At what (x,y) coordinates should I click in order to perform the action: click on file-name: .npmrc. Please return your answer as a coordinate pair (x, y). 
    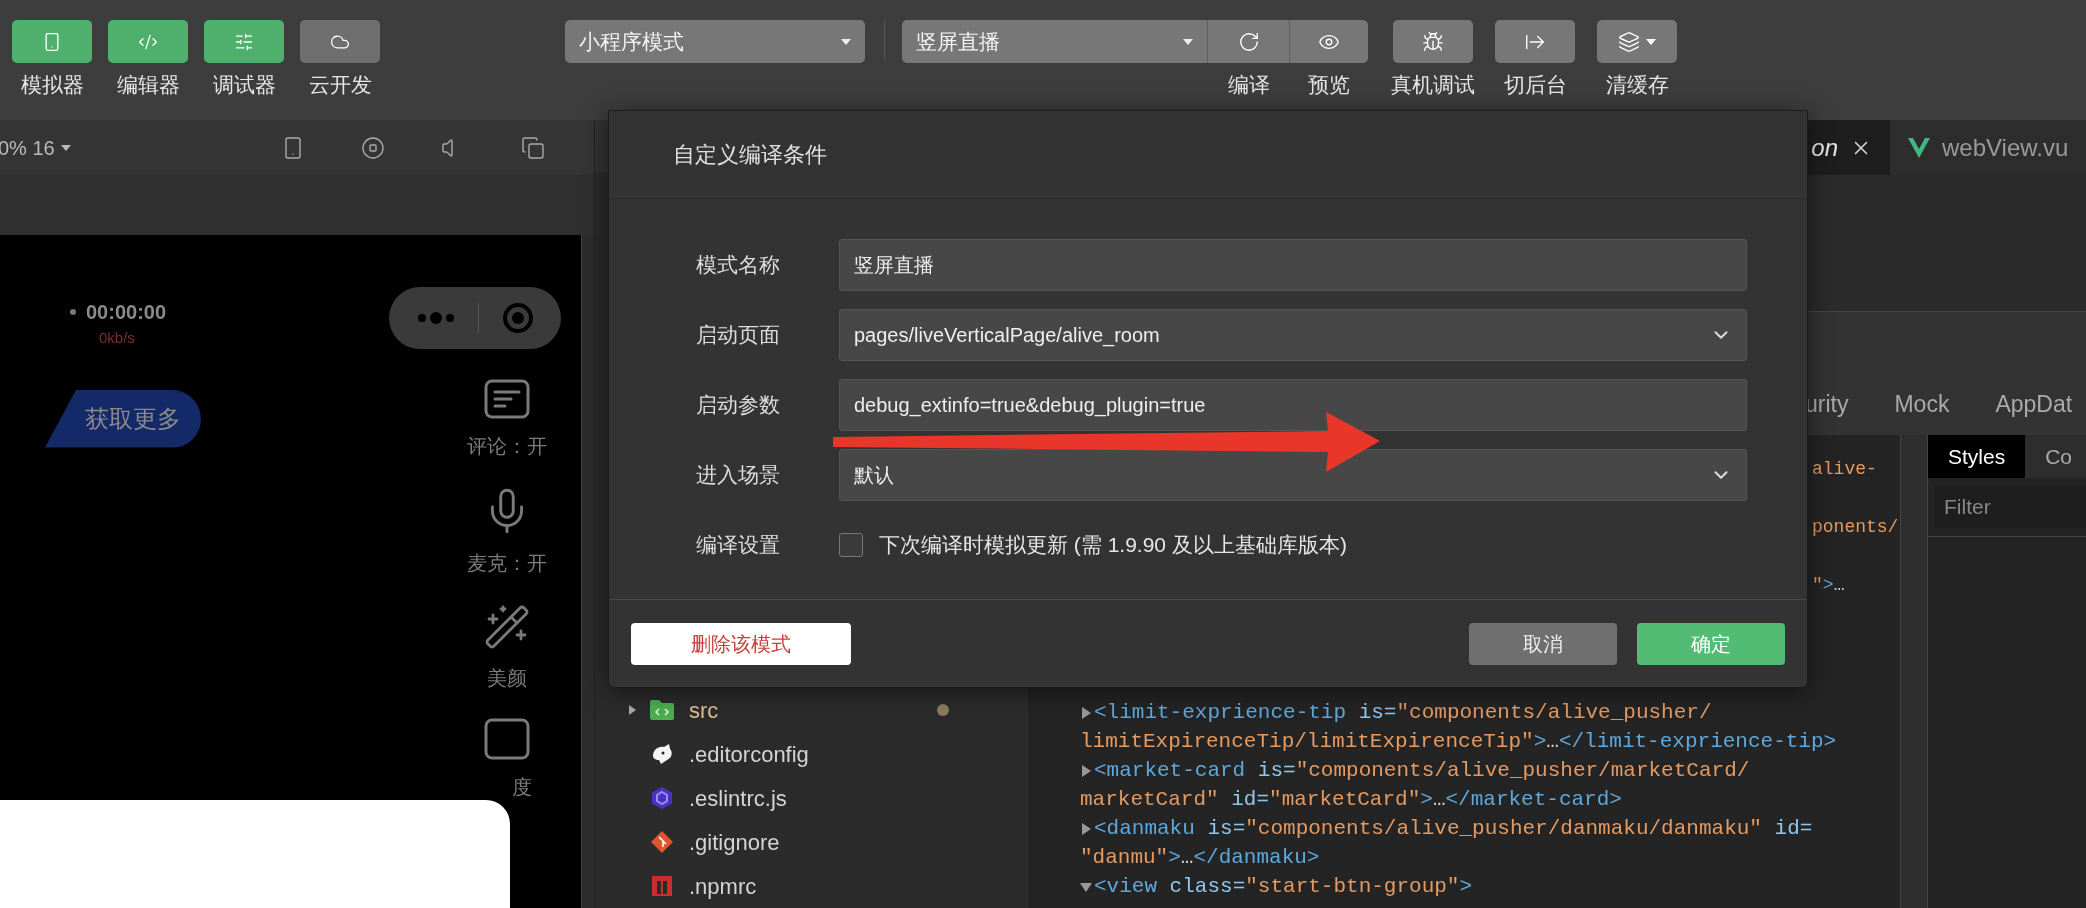
    Looking at the image, I should click on (723, 886).